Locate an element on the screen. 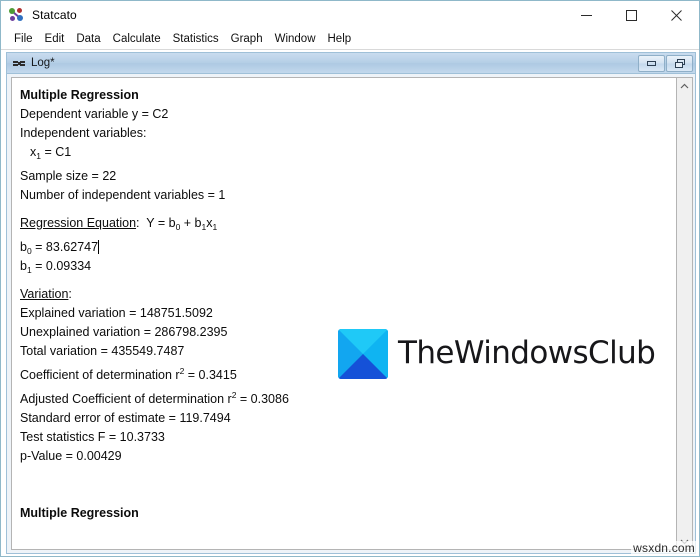 This screenshot has width=700, height=557. variation-colon: : is located at coordinates (70, 294).